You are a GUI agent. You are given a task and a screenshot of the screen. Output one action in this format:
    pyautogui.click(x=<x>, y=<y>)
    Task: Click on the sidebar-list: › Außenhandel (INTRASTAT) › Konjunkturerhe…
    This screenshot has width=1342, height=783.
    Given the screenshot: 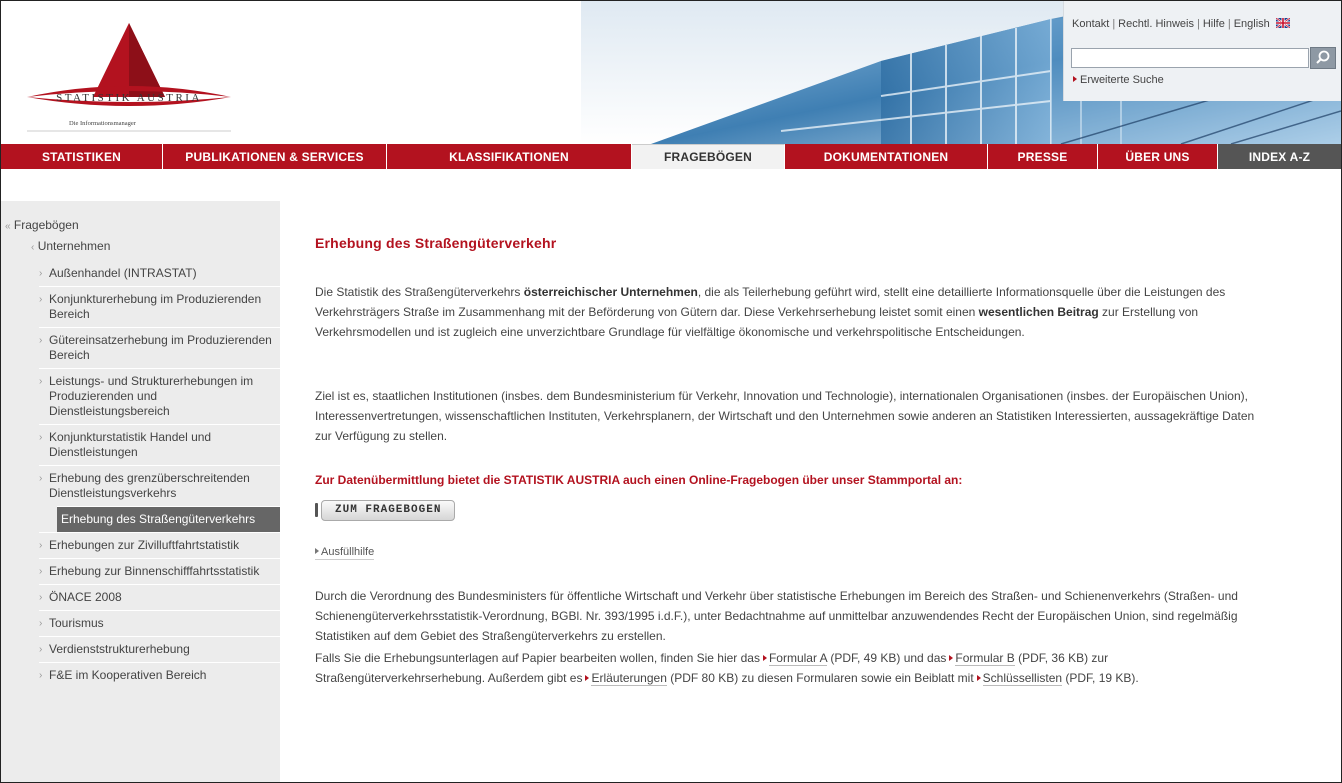 What is the action you would take?
    pyautogui.click(x=159, y=474)
    